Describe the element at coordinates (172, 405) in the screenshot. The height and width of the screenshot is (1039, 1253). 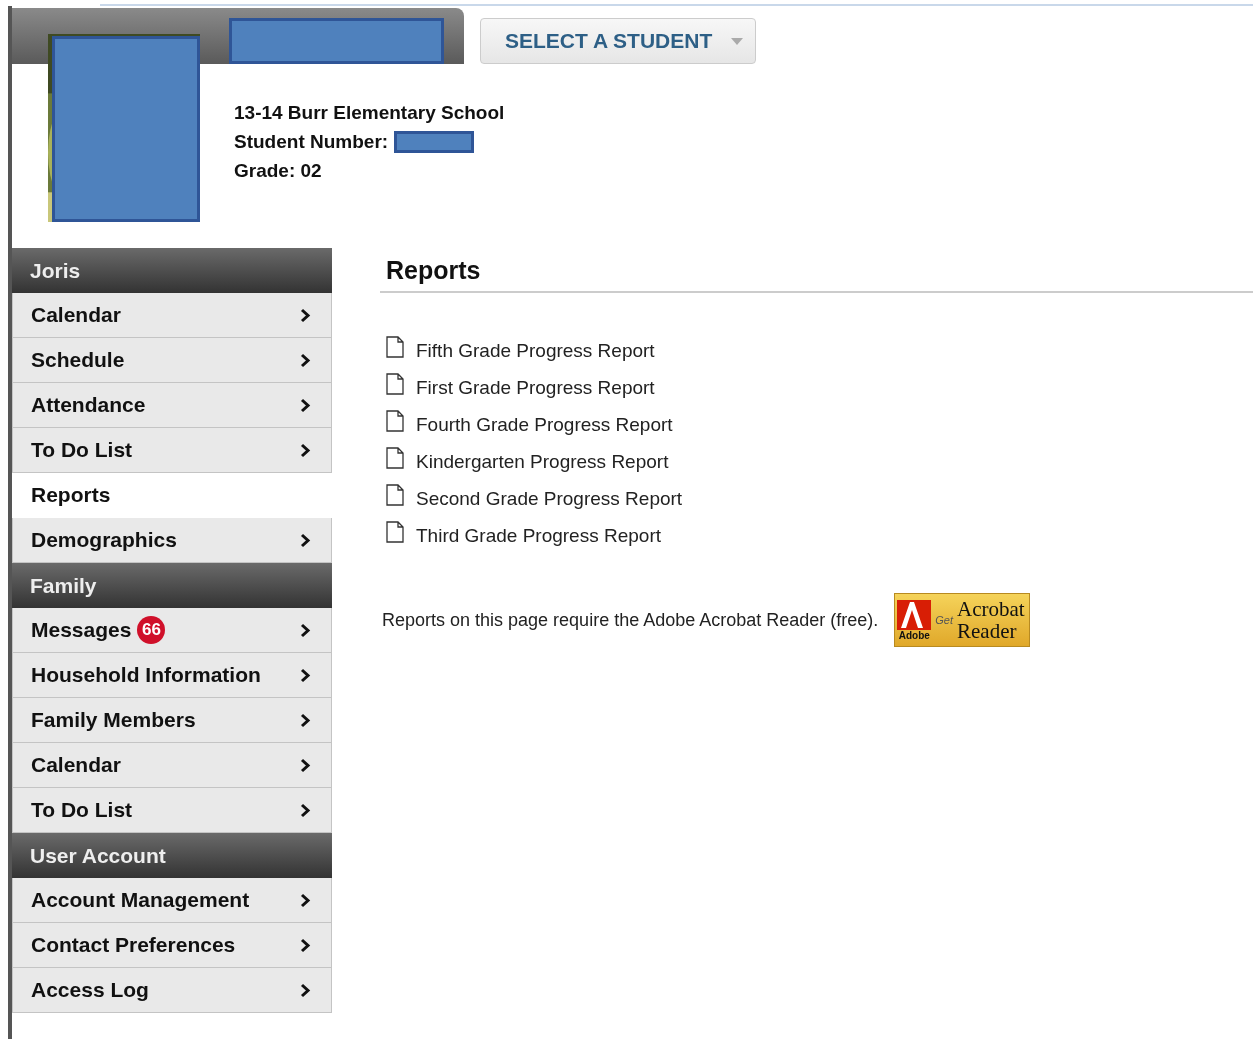
I see `sidebar-item: Attendance` at that location.